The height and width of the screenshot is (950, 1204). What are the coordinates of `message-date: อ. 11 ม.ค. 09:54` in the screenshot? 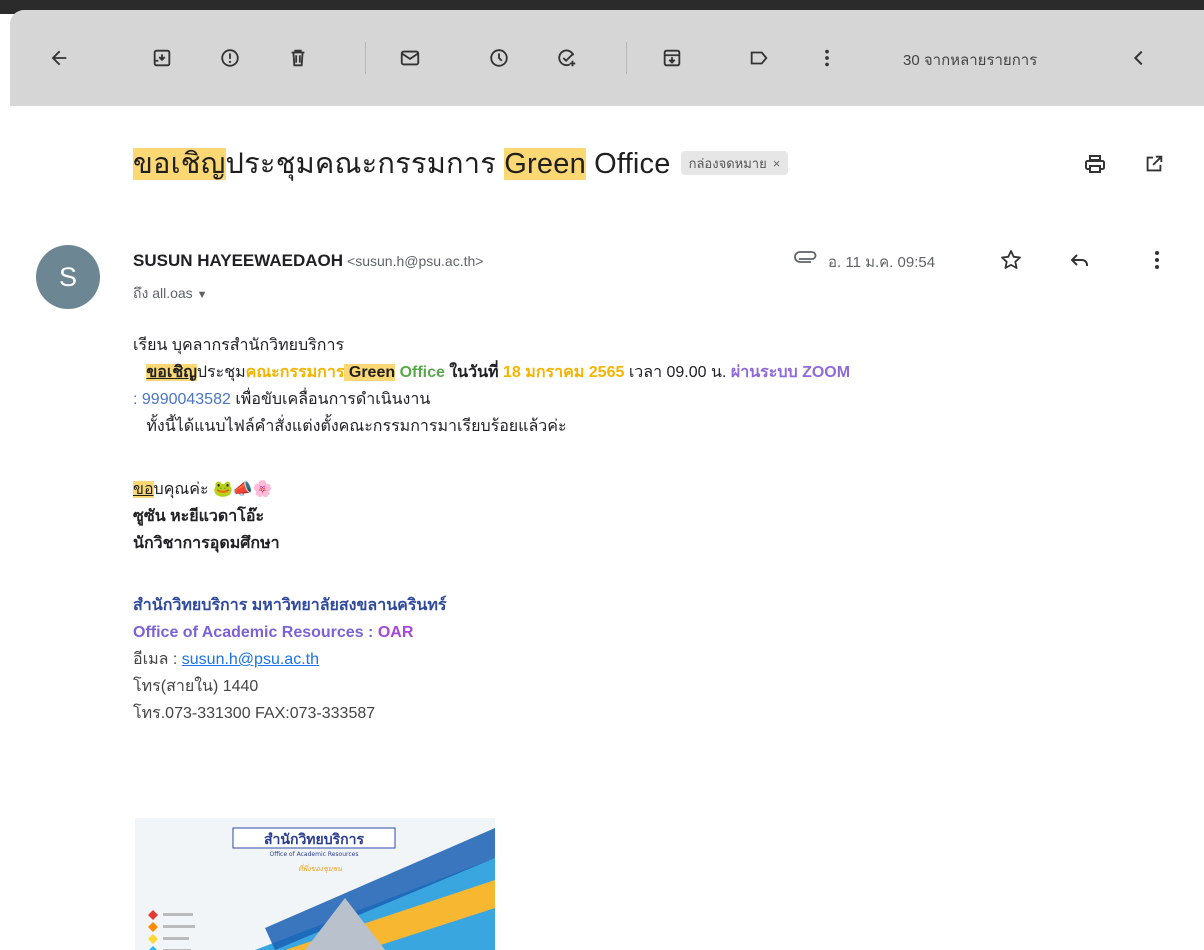 It's located at (882, 262).